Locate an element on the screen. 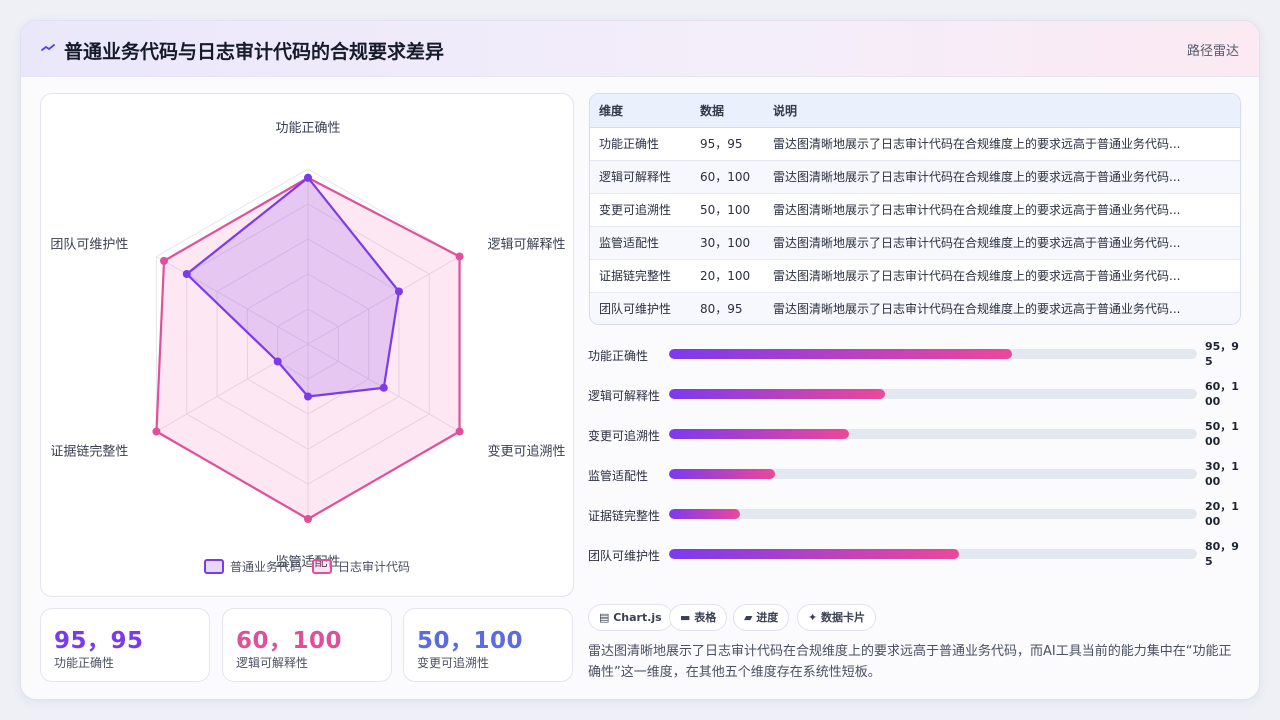 This screenshot has width=1280, height=720. table-cell: 30，100 is located at coordinates (727, 243).